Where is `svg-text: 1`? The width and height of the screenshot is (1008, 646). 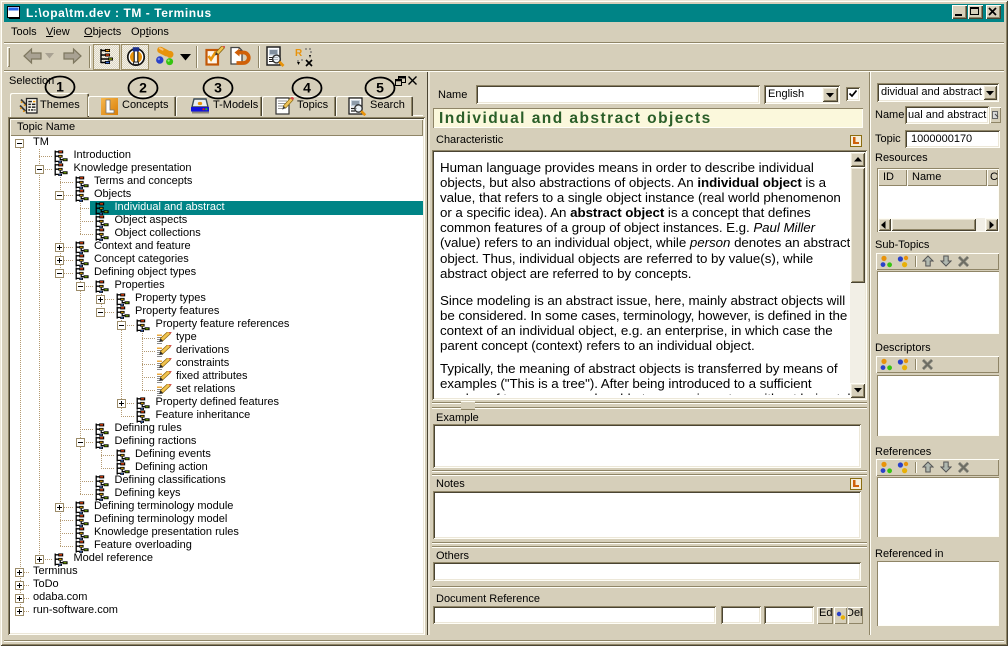
svg-text: 1 is located at coordinates (60, 87).